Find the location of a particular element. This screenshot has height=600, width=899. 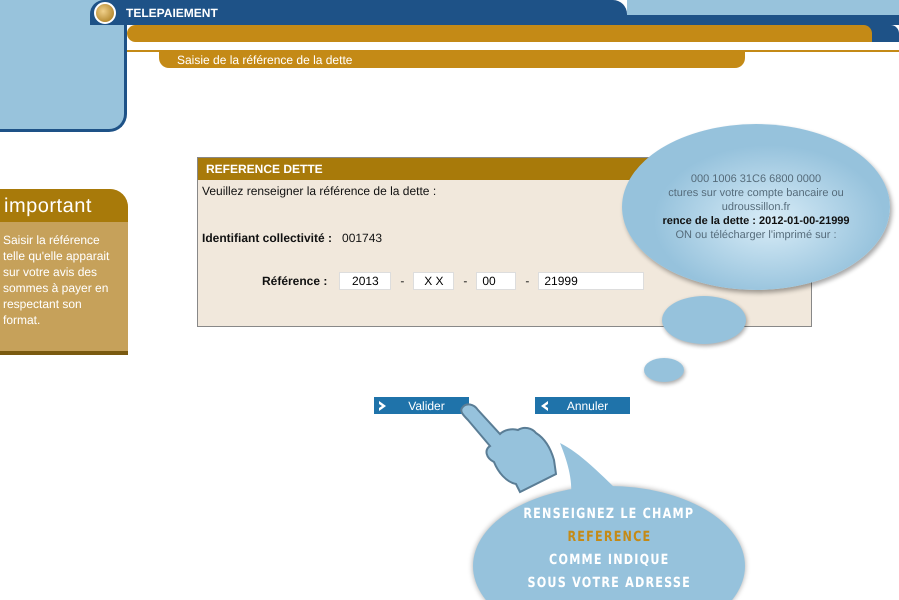

identifier-value: 001743 is located at coordinates (362, 238).